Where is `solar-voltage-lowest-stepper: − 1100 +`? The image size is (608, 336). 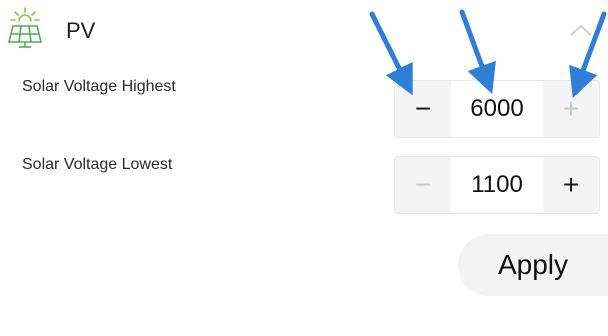 solar-voltage-lowest-stepper: − 1100 + is located at coordinates (497, 185).